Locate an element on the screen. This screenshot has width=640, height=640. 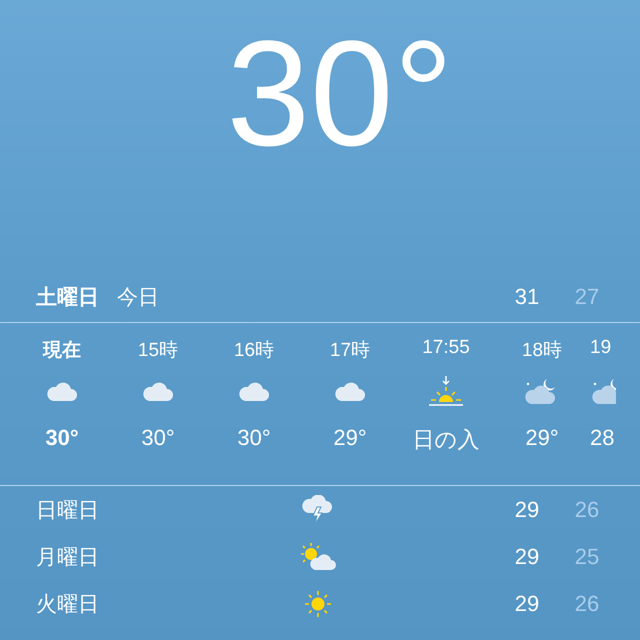
sun-cloud-icon is located at coordinates (318, 557).